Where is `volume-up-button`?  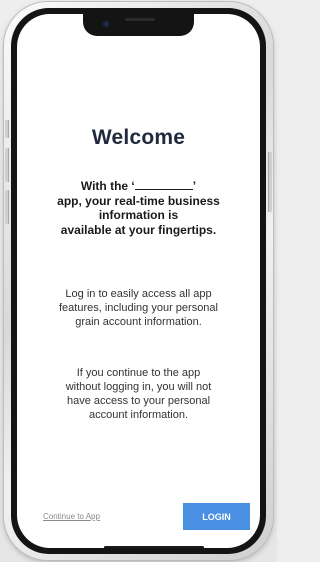 volume-up-button is located at coordinates (7, 165).